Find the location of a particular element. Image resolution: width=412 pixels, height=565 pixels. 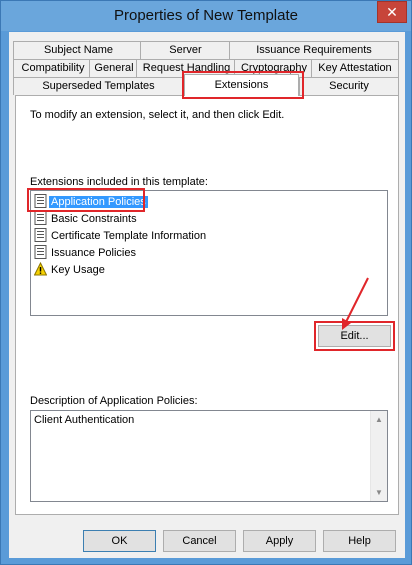

extension-label: Certificate Template Information is located at coordinates (129, 236).